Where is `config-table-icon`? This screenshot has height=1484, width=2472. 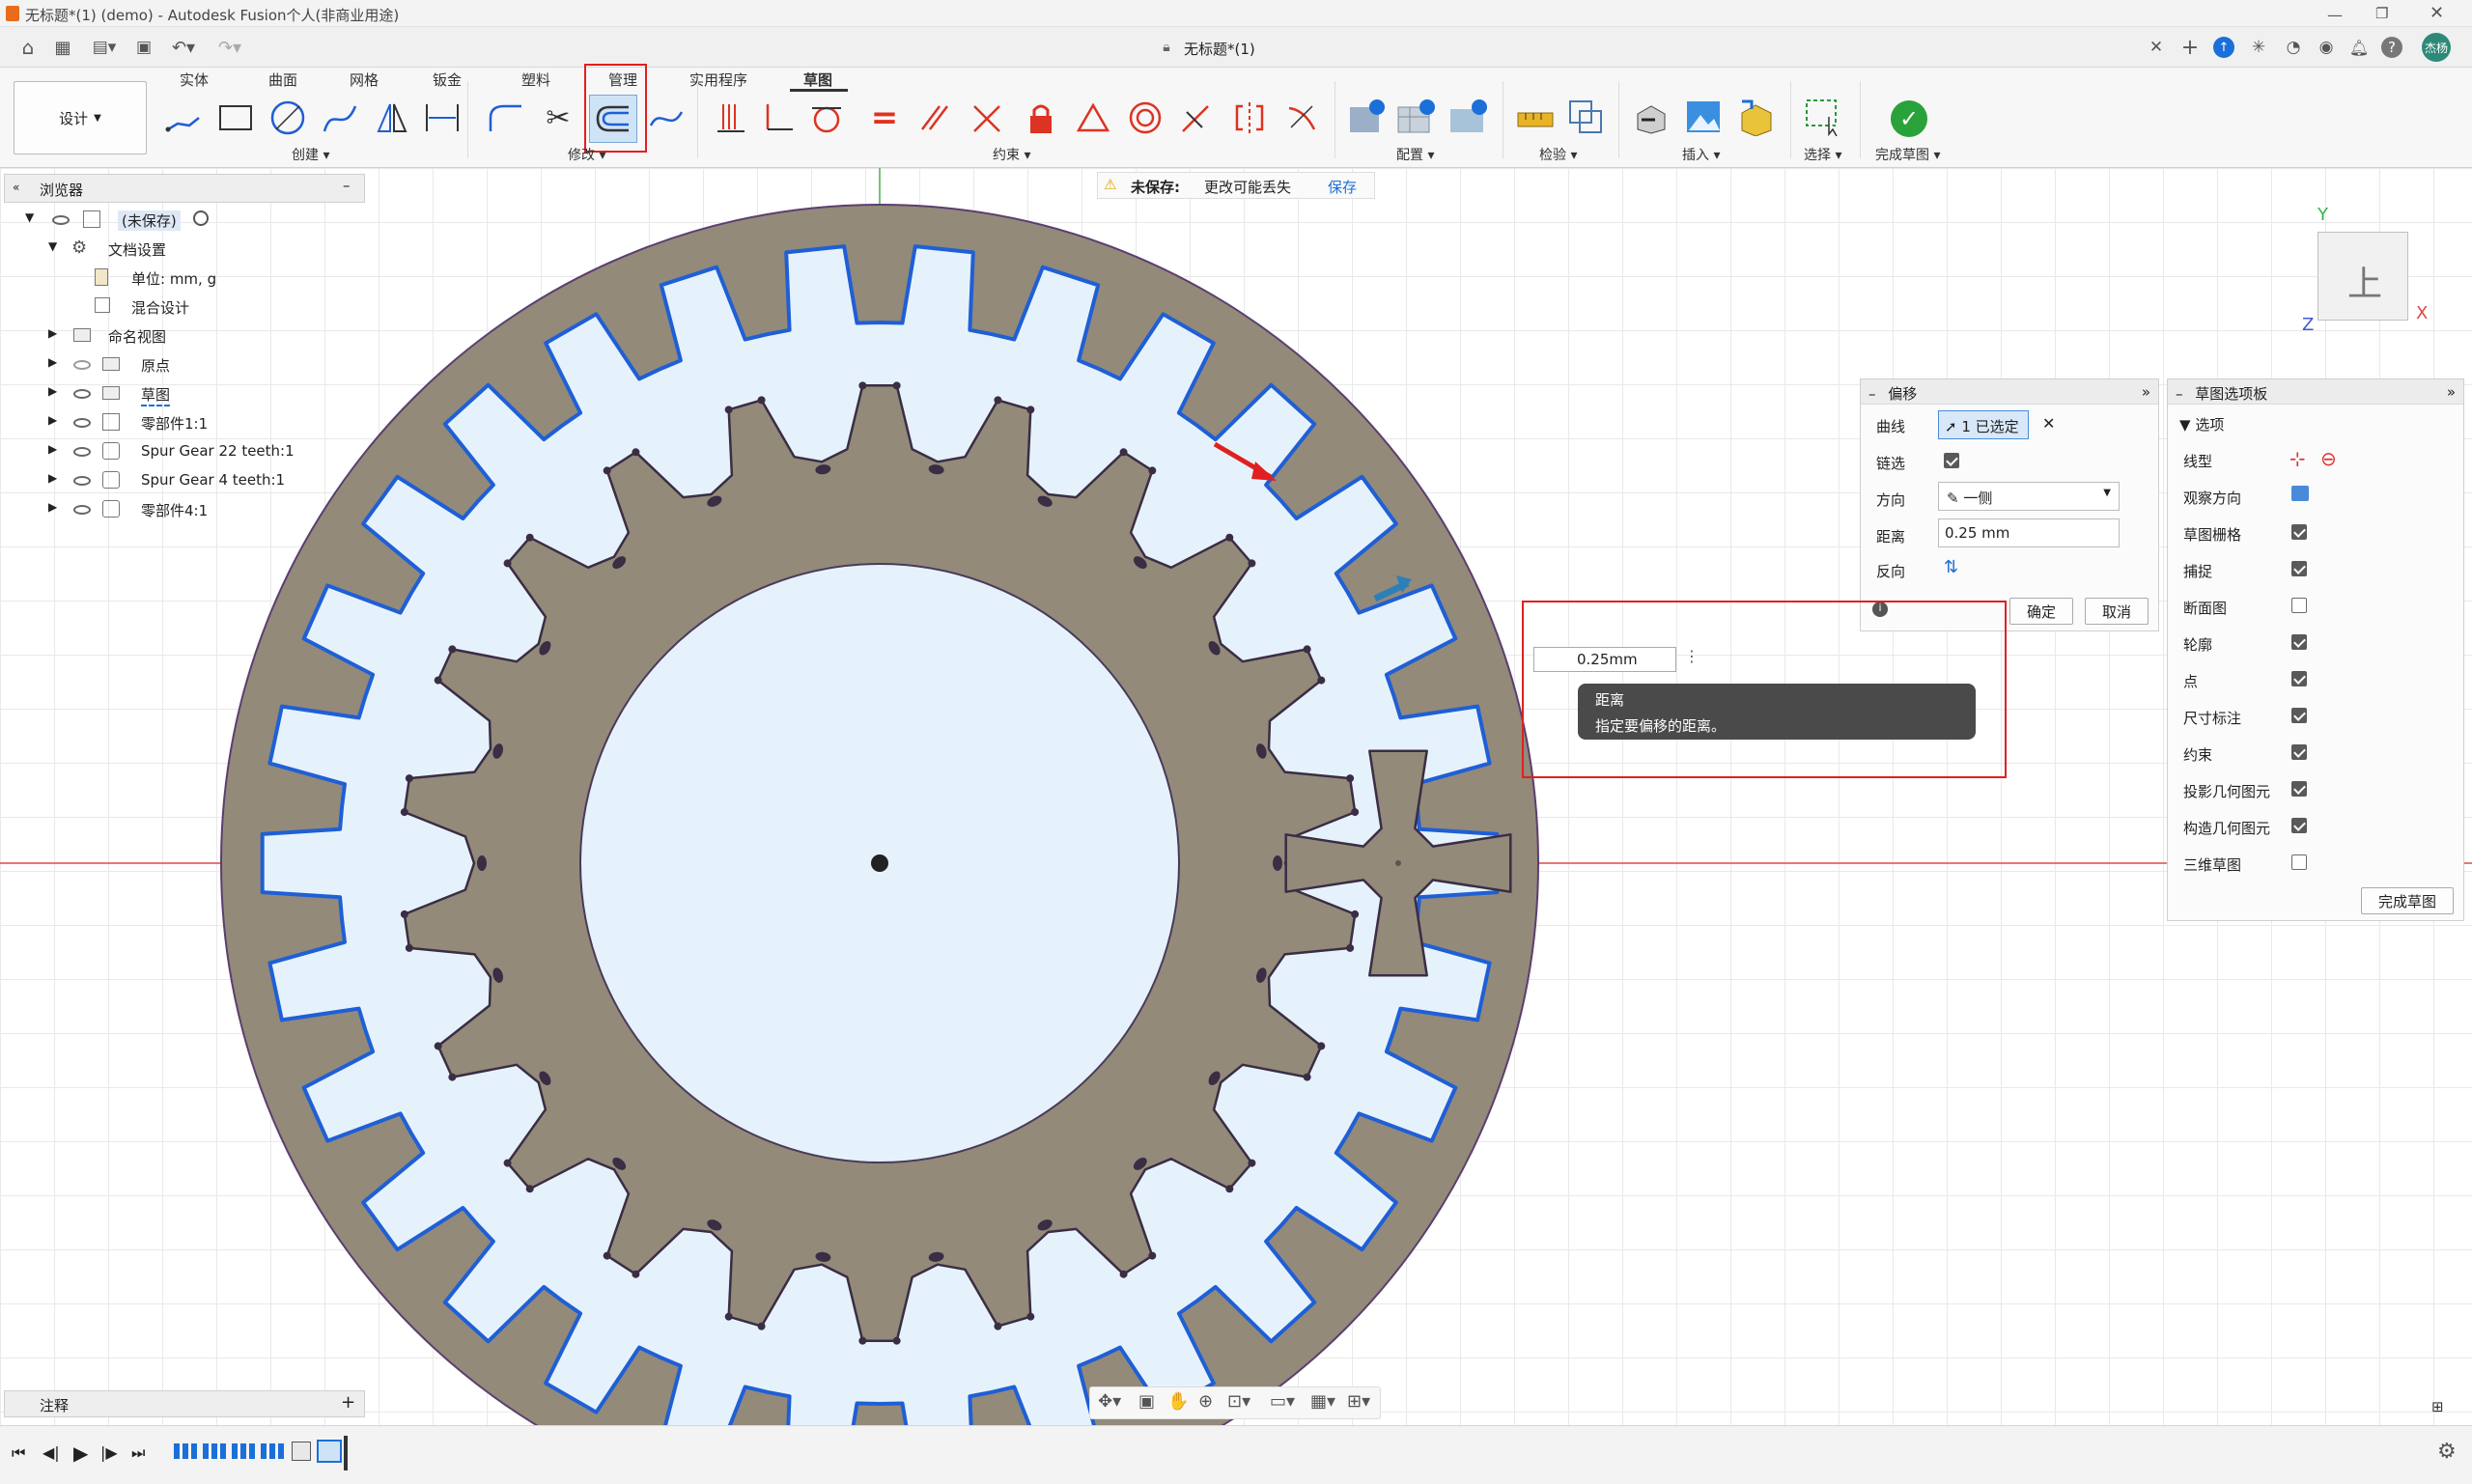
config-table-icon is located at coordinates (1415, 117).